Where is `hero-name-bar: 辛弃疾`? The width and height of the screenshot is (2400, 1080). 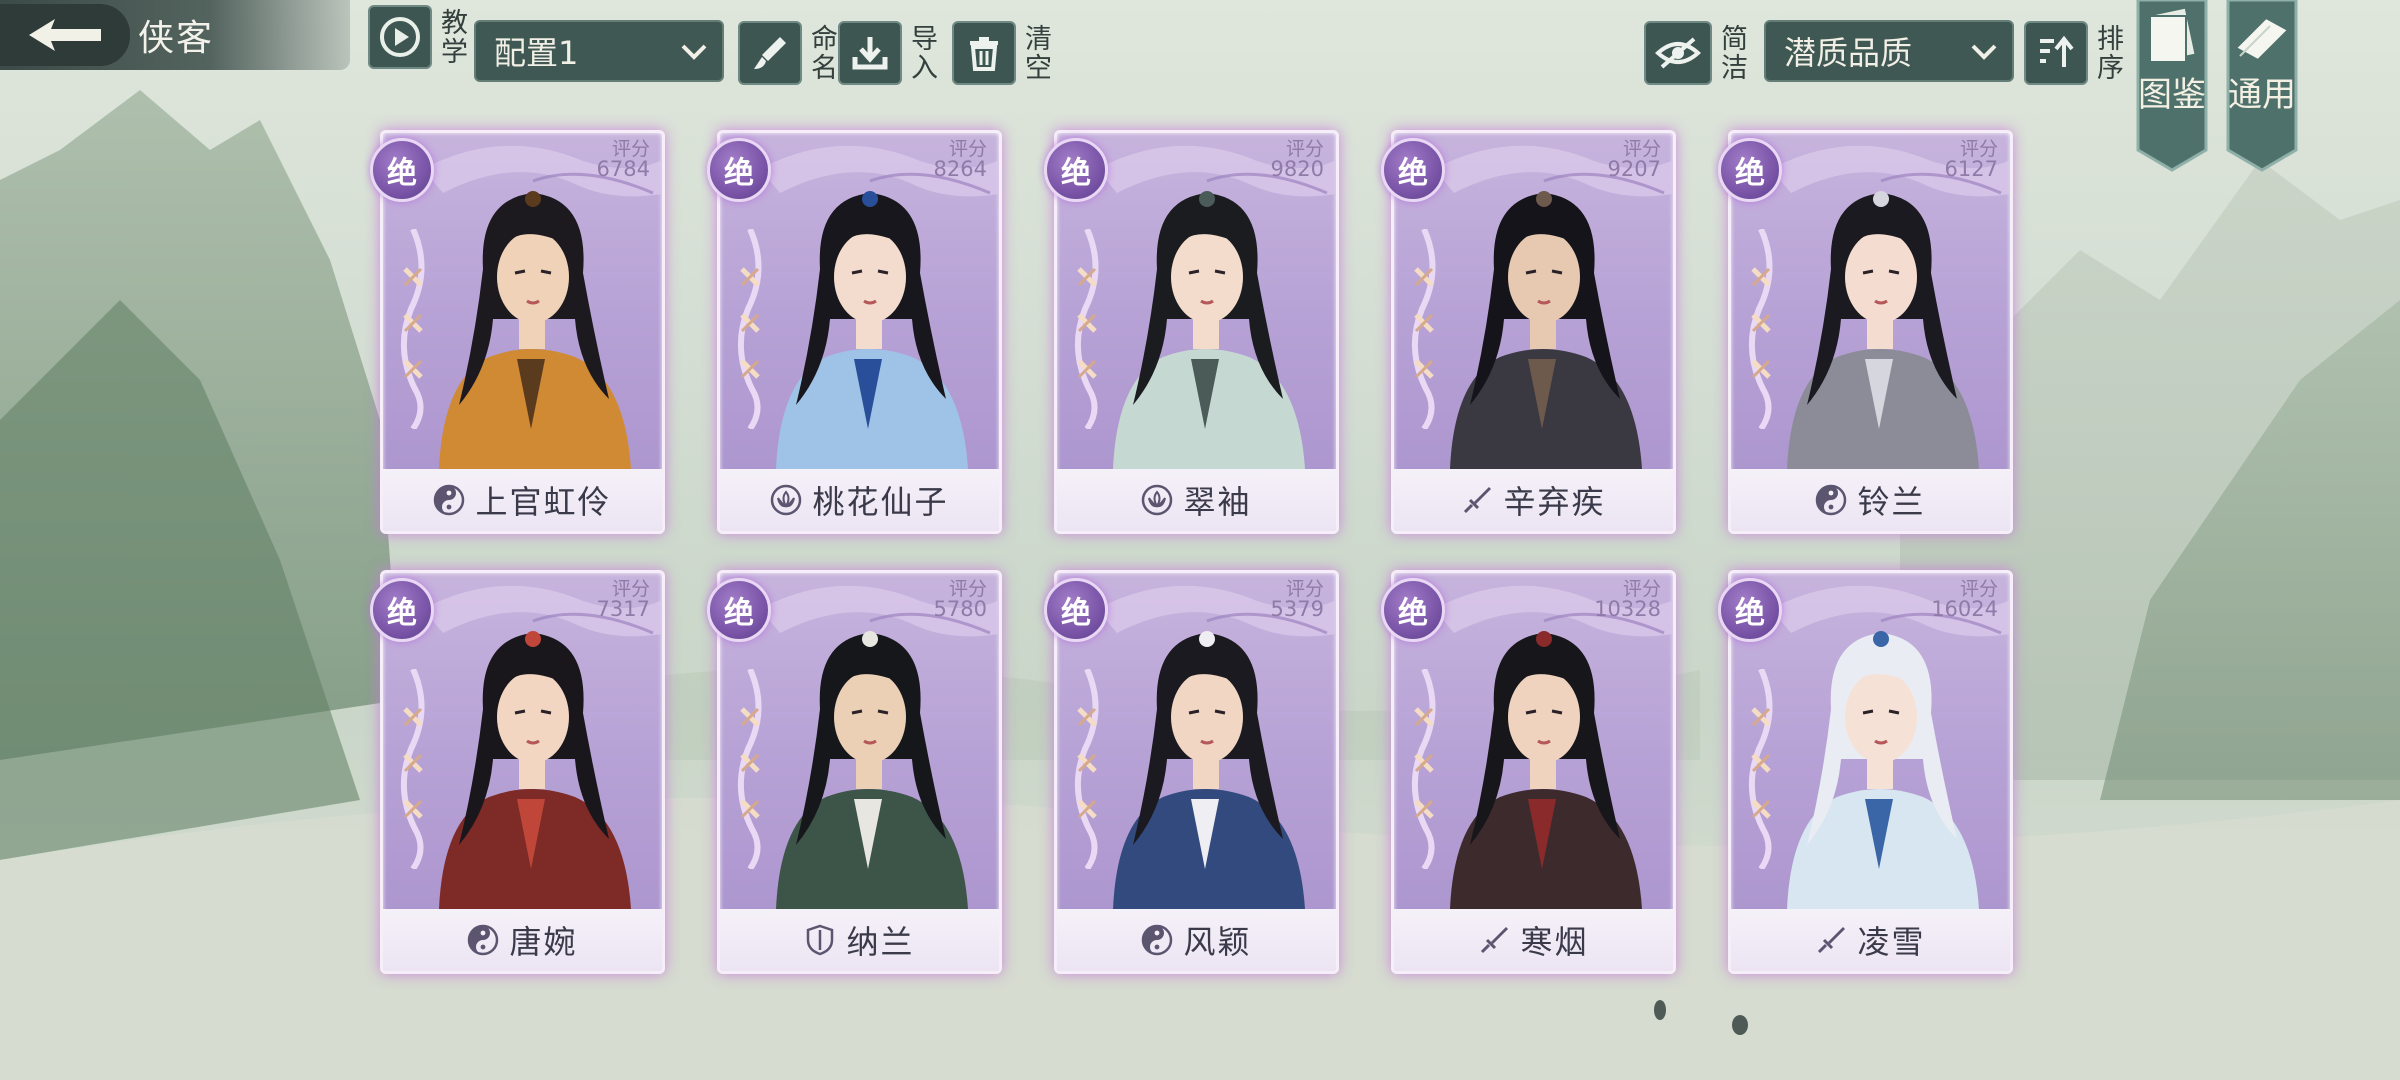 hero-name-bar: 辛弃疾 is located at coordinates (1533, 500).